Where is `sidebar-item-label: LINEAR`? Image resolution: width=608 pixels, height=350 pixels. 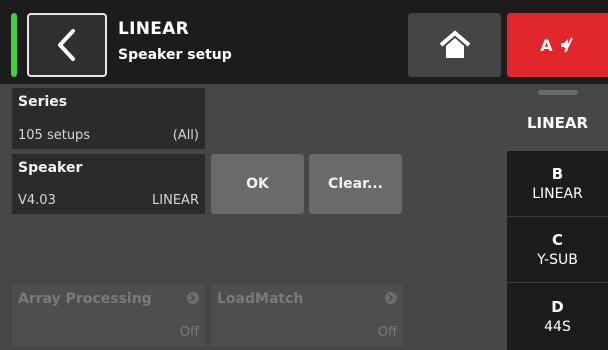
sidebar-item-label: LINEAR is located at coordinates (557, 194).